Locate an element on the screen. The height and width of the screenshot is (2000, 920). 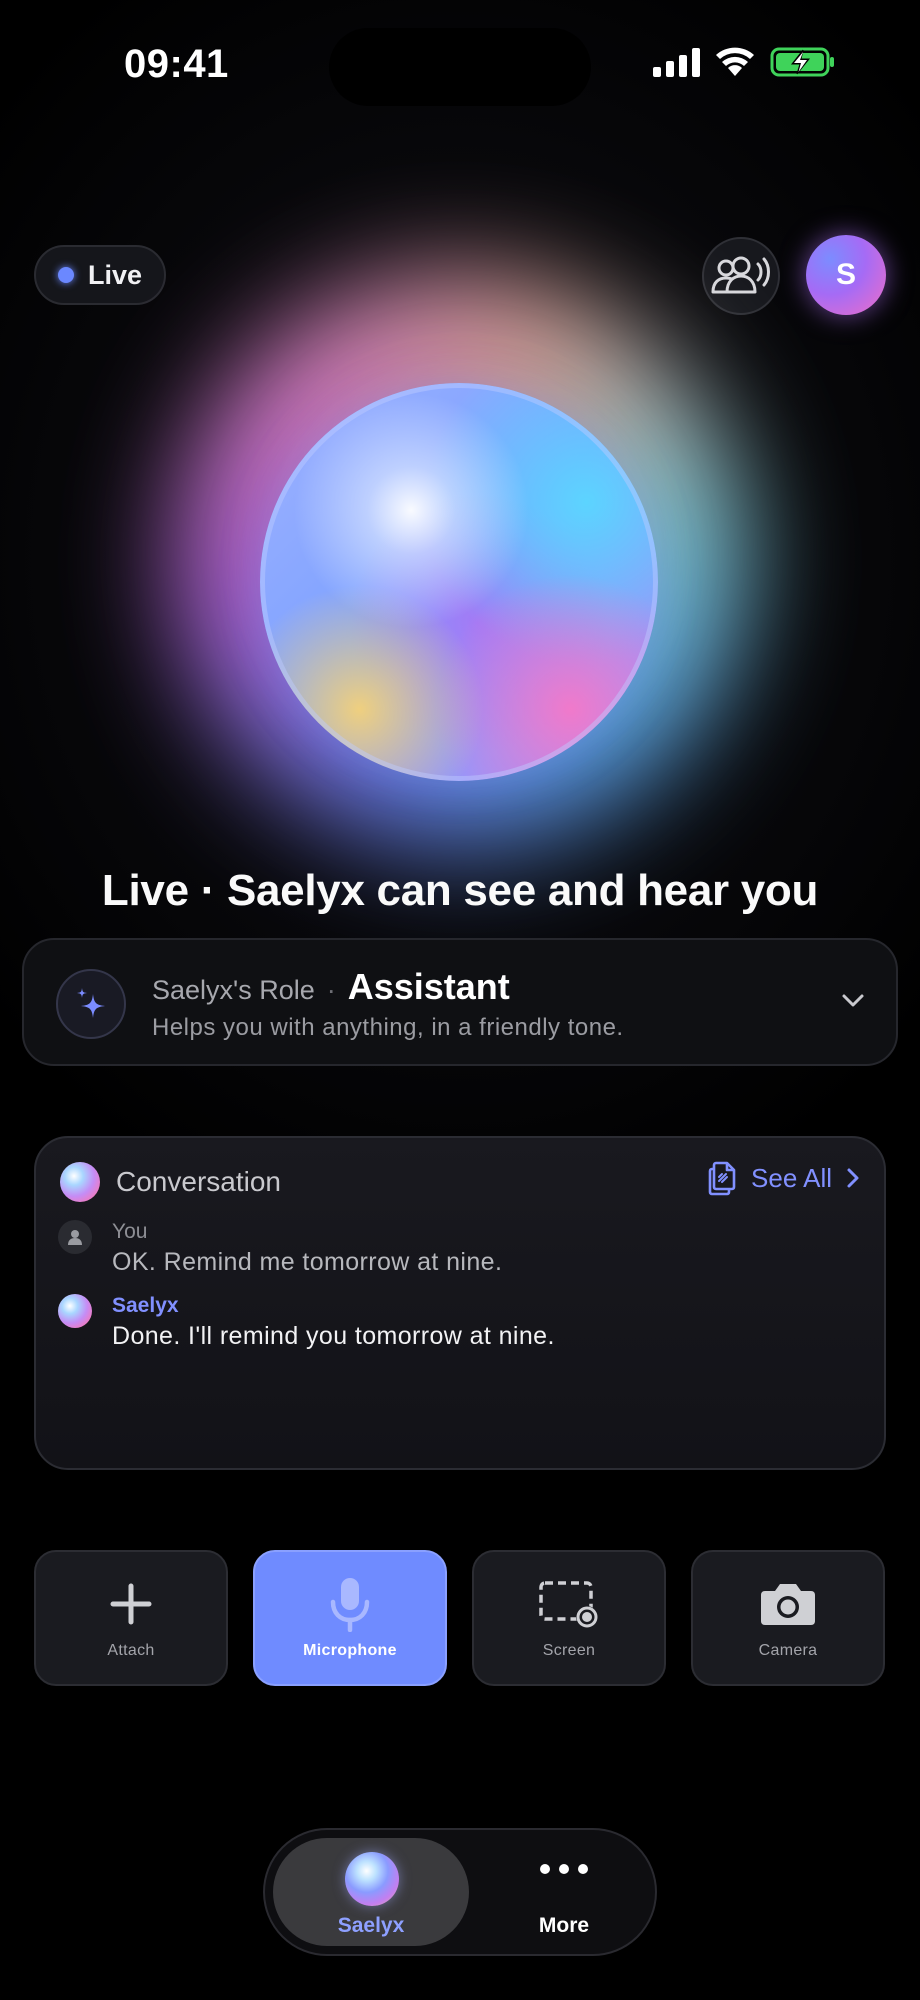
message-sender: You is located at coordinates (130, 1231).